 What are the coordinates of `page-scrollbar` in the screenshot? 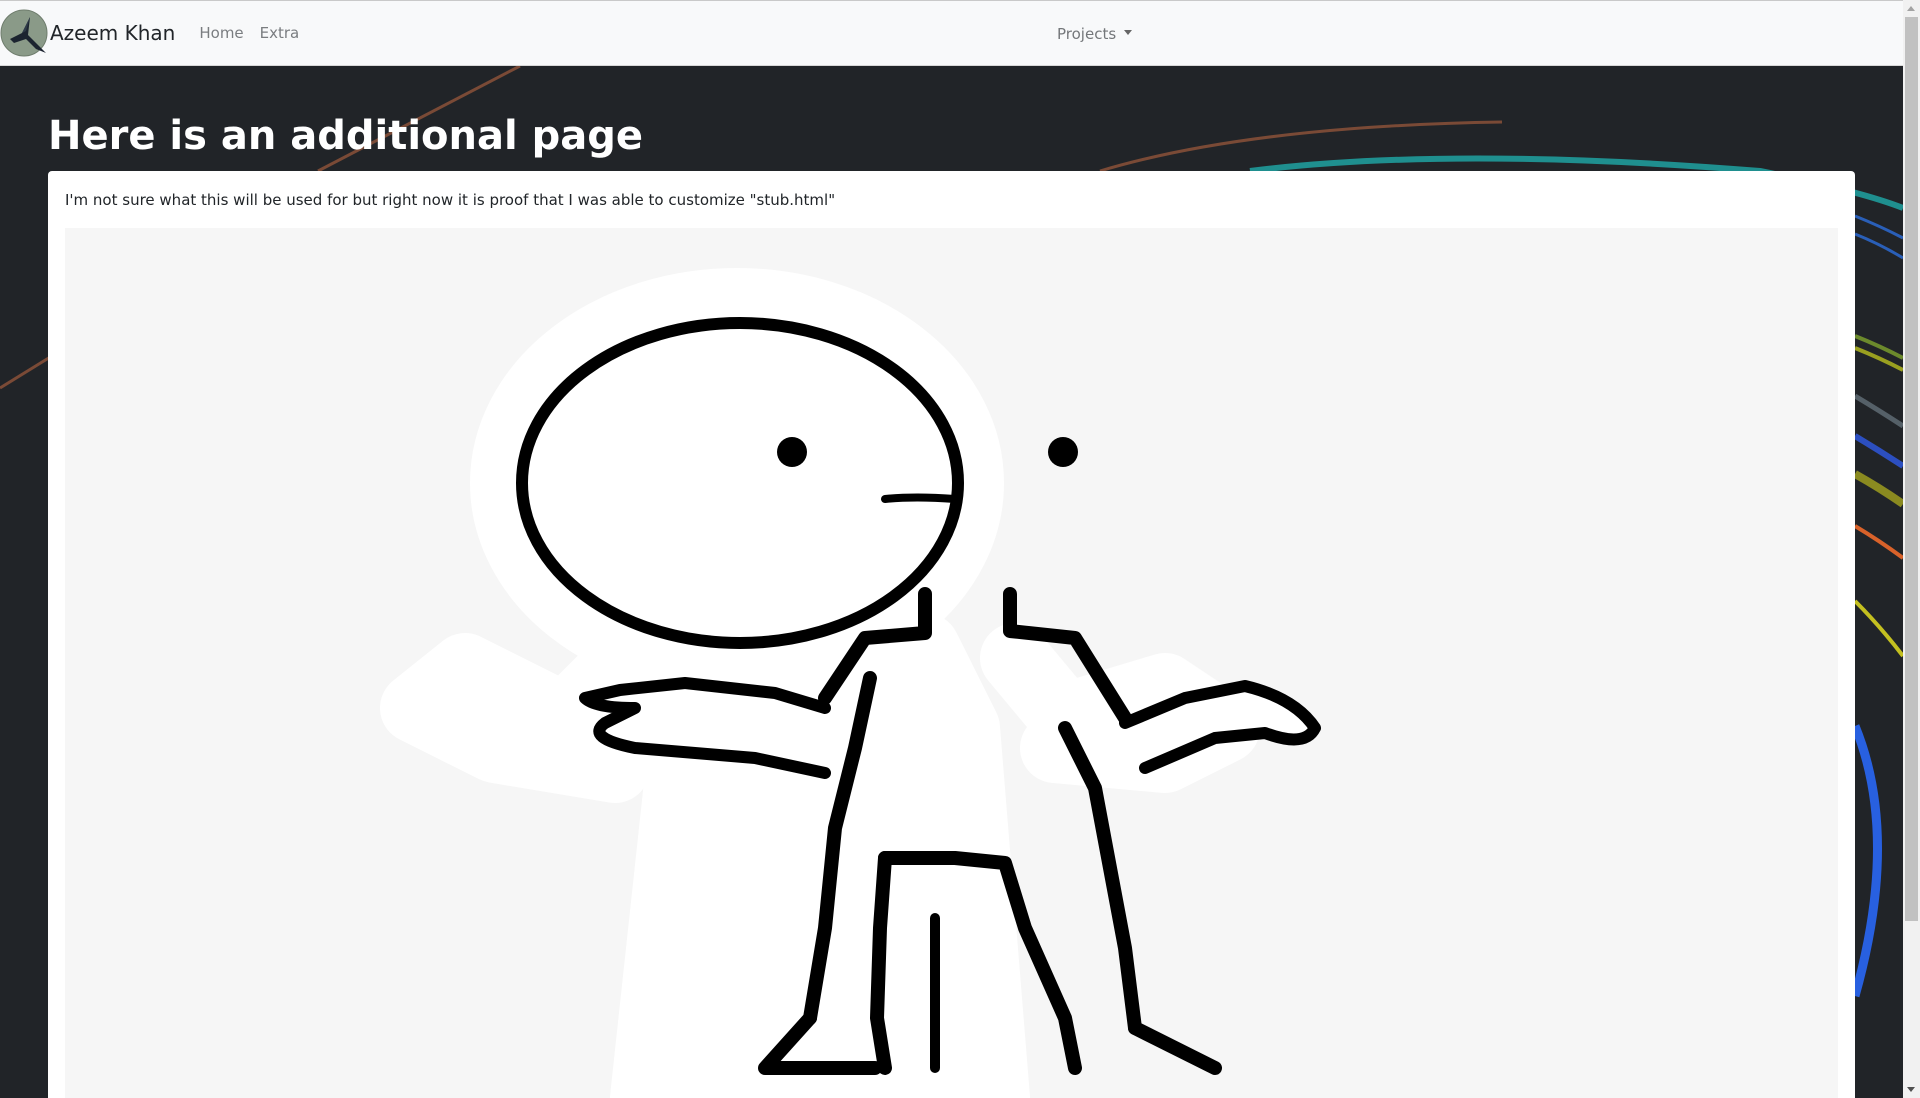 It's located at (1911, 549).